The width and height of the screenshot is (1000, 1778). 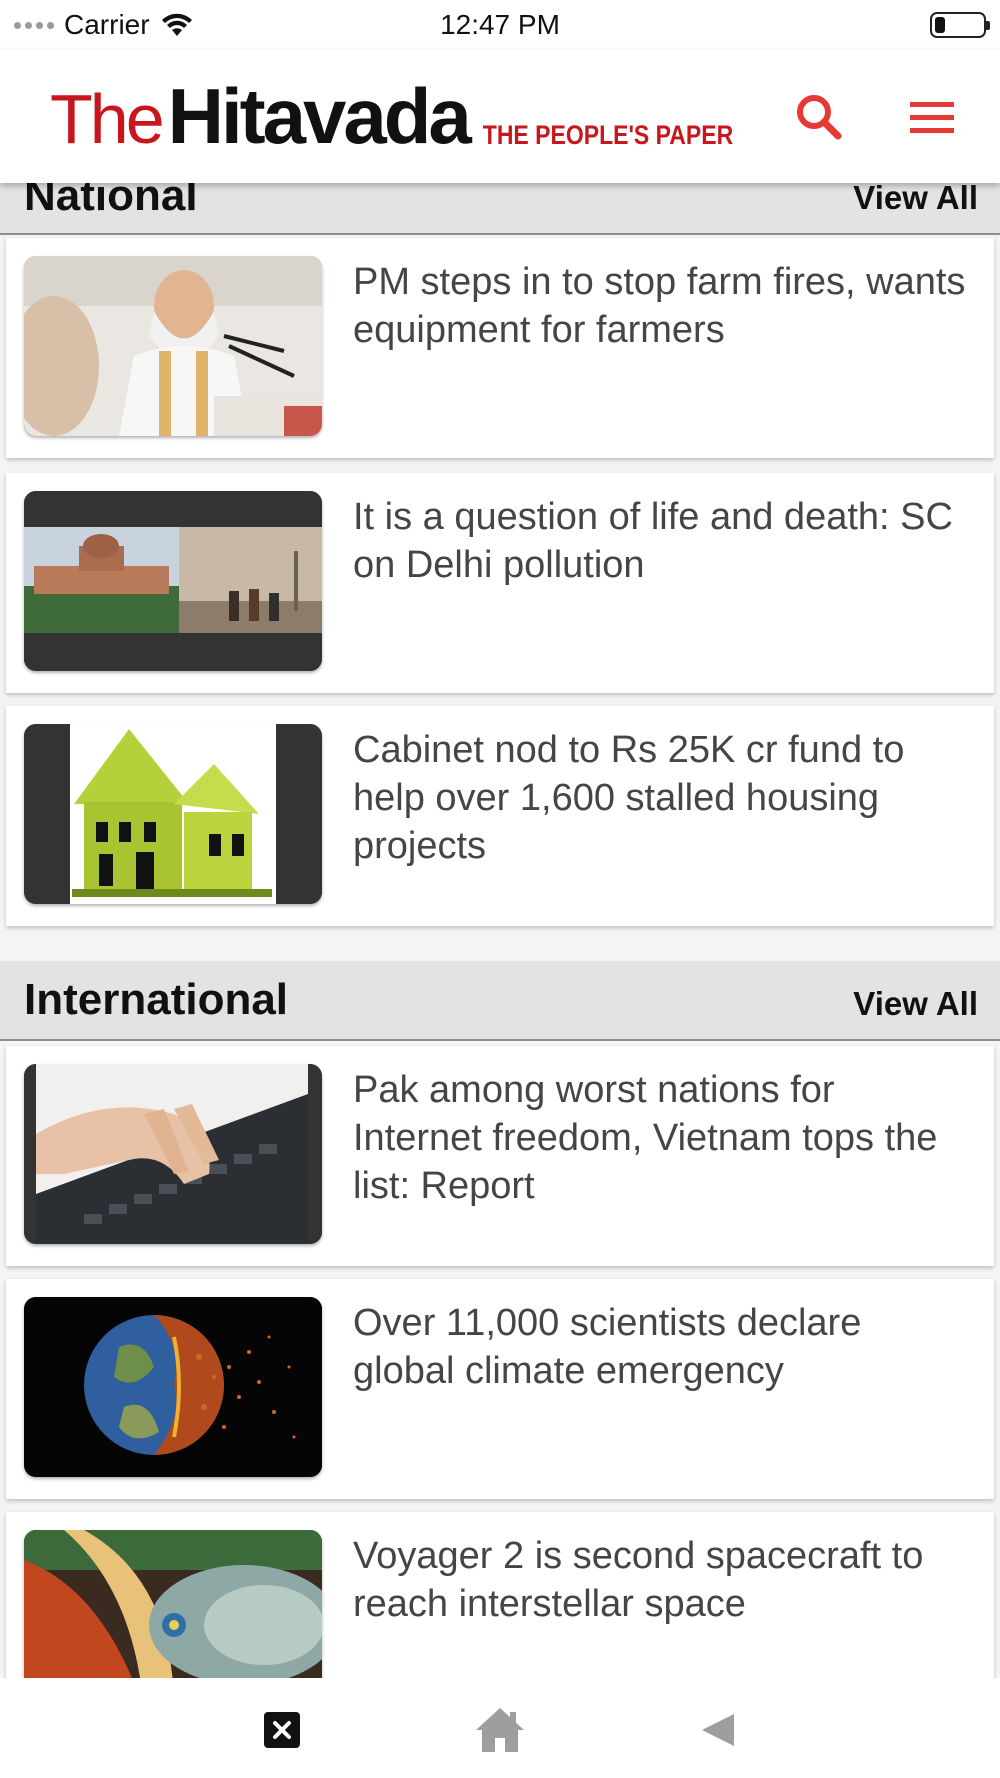 I want to click on section-title: International, so click(x=156, y=999).